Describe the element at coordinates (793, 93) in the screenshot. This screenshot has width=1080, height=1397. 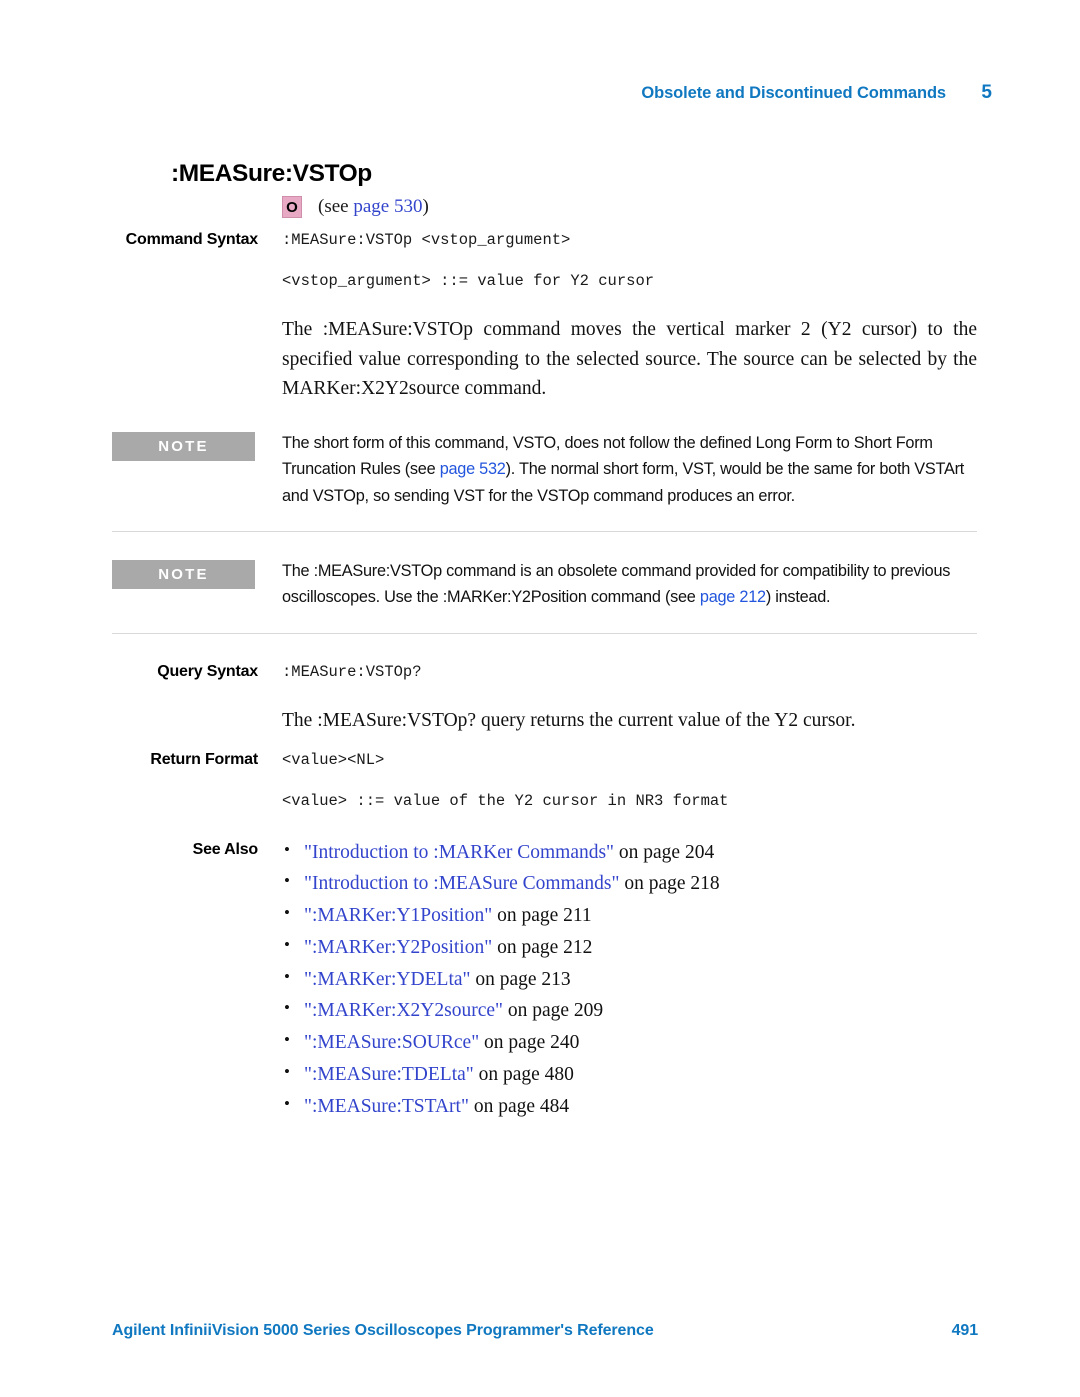
I see `header-chapter-title: Obsolete and Discontinued Commands` at that location.